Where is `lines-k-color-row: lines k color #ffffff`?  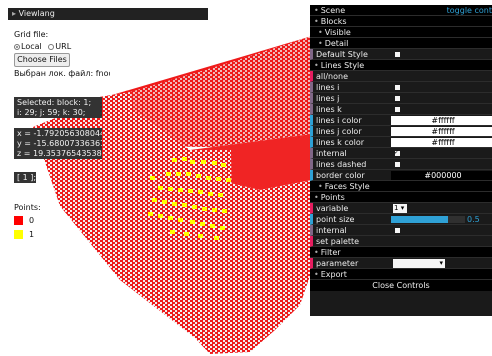 lines-k-color-row: lines k color #ffffff is located at coordinates (401, 142).